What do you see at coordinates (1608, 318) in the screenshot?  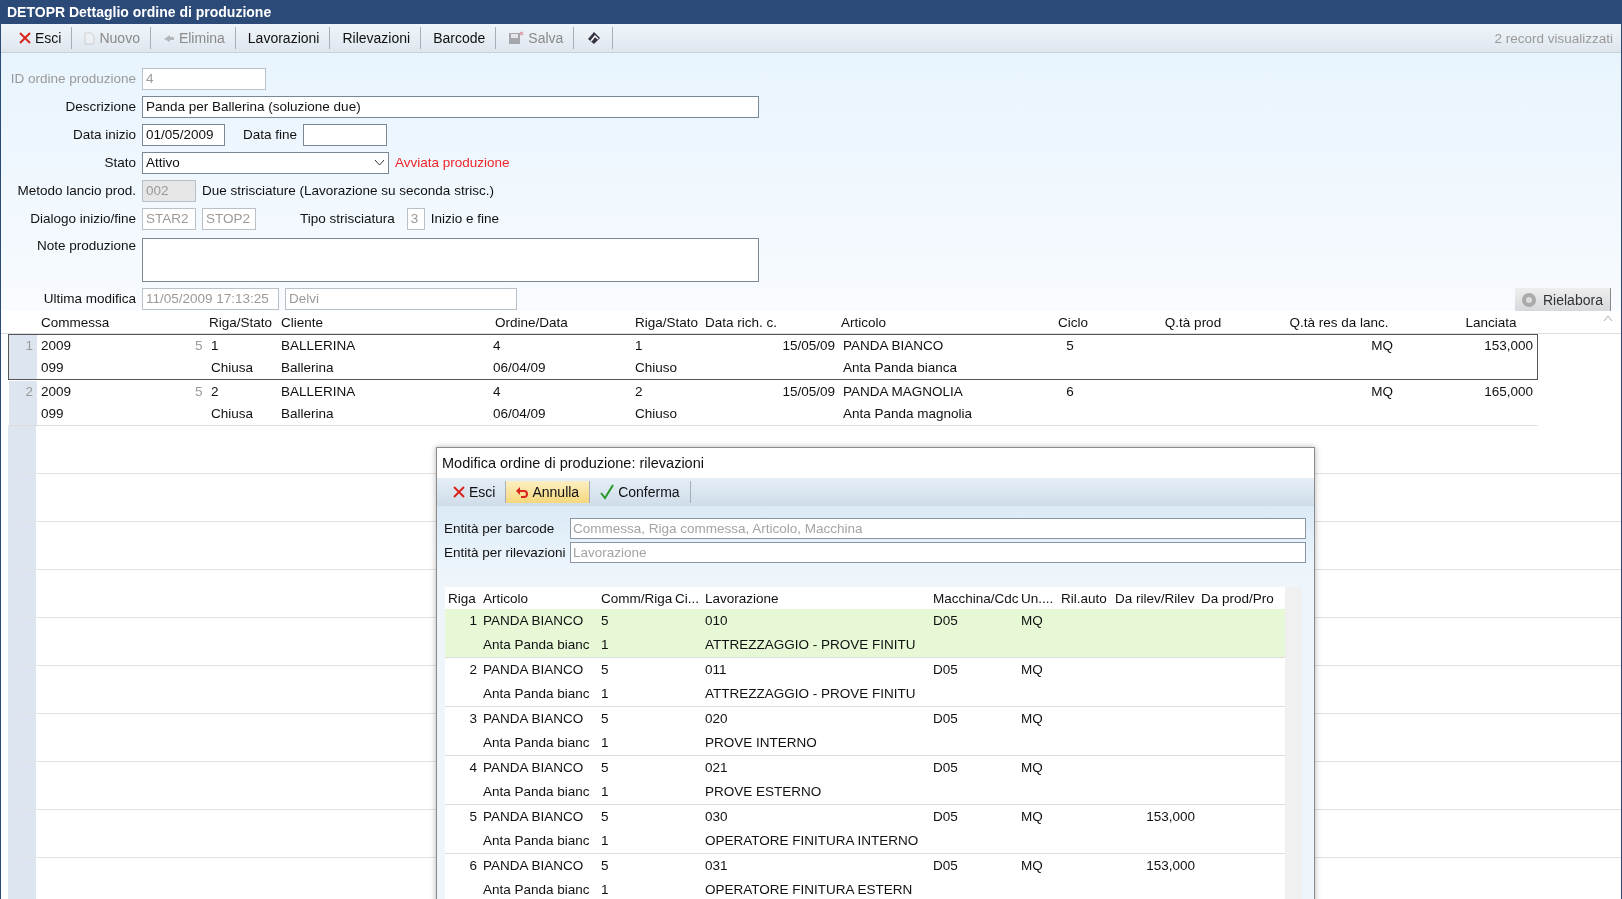 I see `scroll-up-icon` at bounding box center [1608, 318].